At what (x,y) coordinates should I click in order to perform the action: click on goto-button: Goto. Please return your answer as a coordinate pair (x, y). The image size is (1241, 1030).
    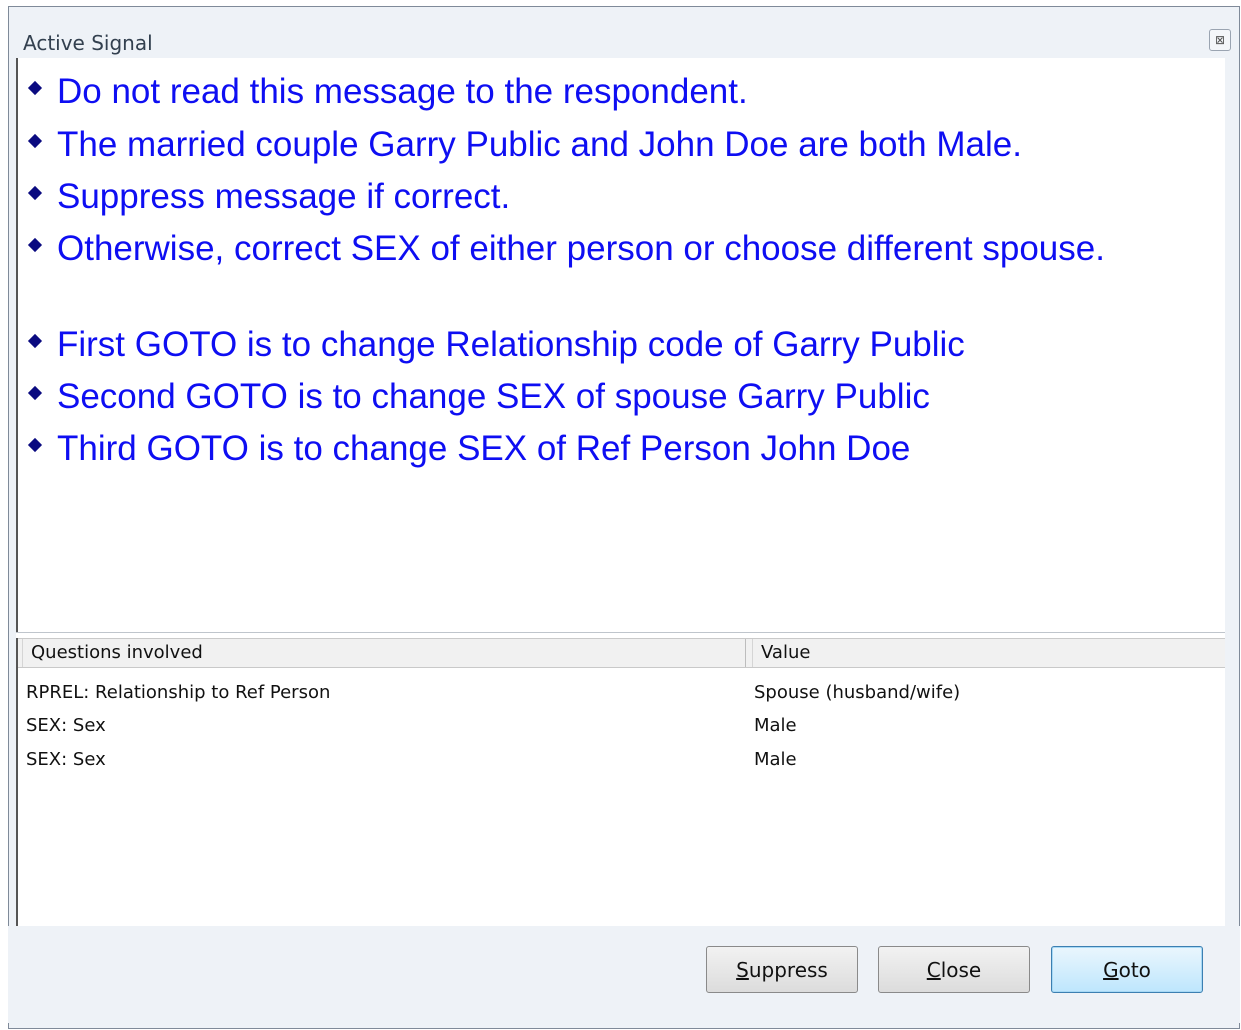
    Looking at the image, I should click on (1127, 969).